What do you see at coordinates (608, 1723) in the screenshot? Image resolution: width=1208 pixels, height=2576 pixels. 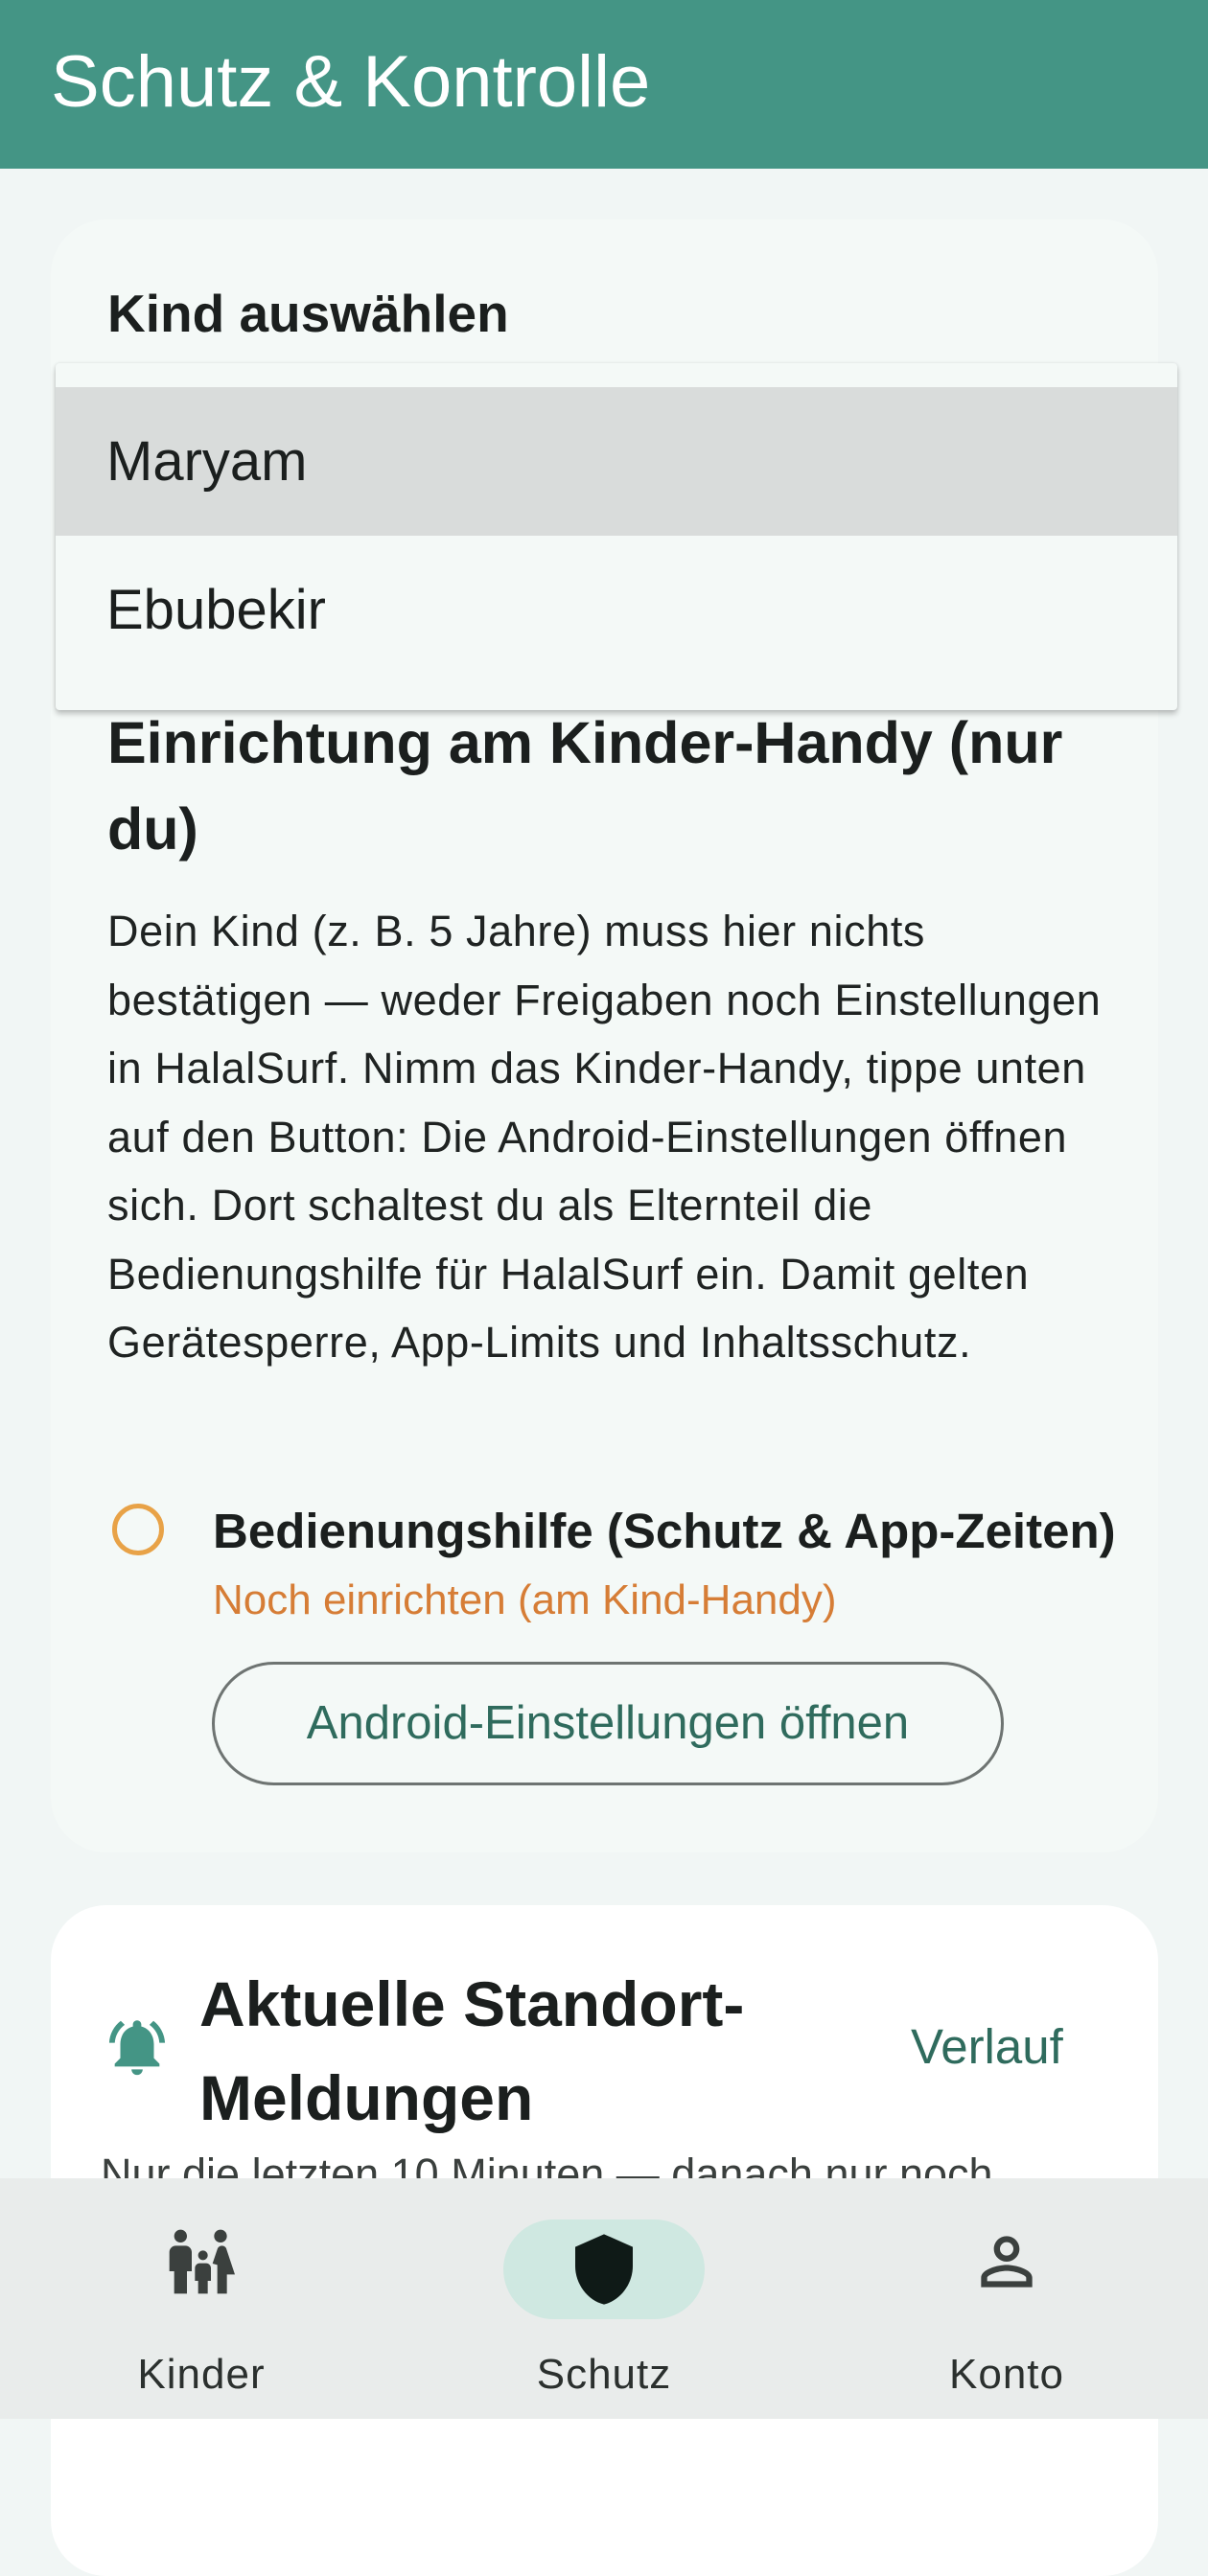 I see `open-android-settings-button: Android-Einstellungen öffnen` at bounding box center [608, 1723].